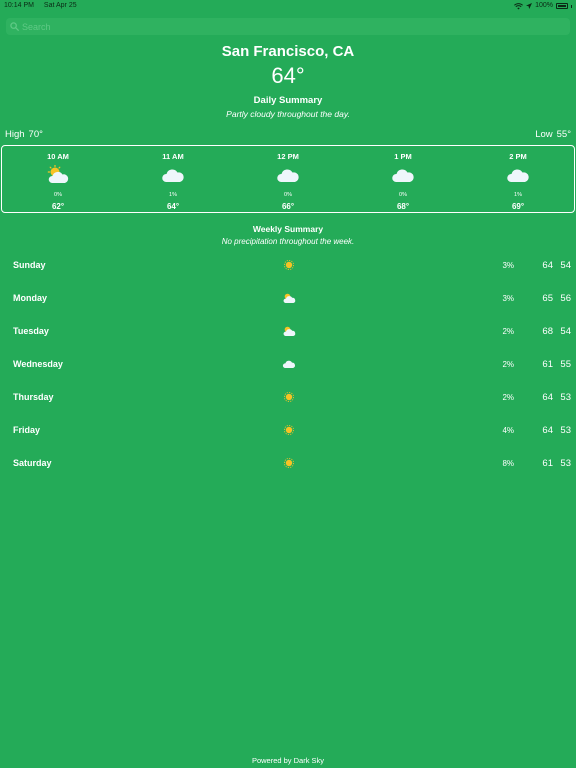 The image size is (576, 768). What do you see at coordinates (288, 241) in the screenshot?
I see `weekly-summary-text: No precipitation throughout the week.` at bounding box center [288, 241].